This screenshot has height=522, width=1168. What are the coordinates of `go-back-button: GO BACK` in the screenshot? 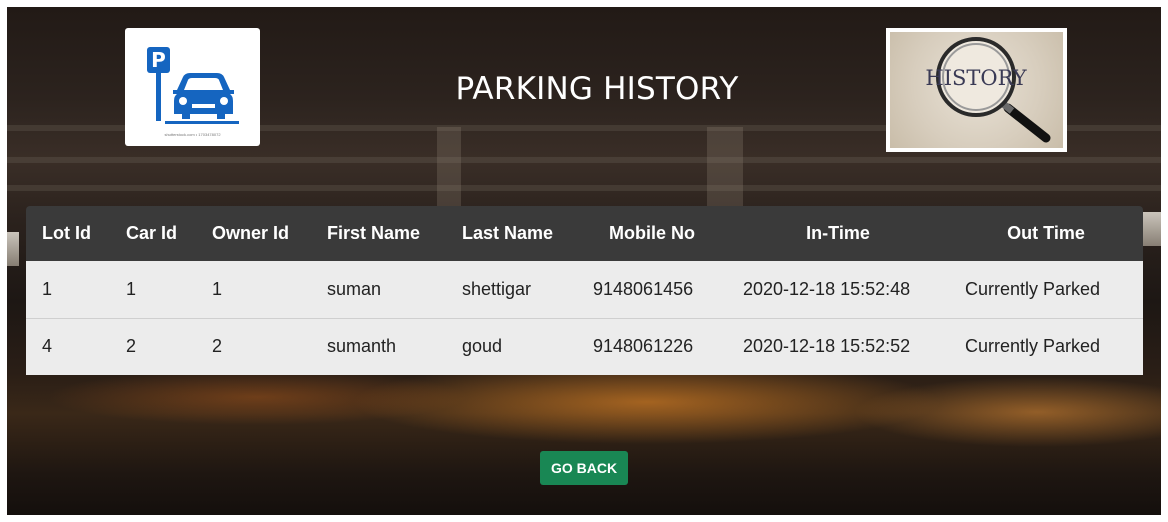 It's located at (584, 468).